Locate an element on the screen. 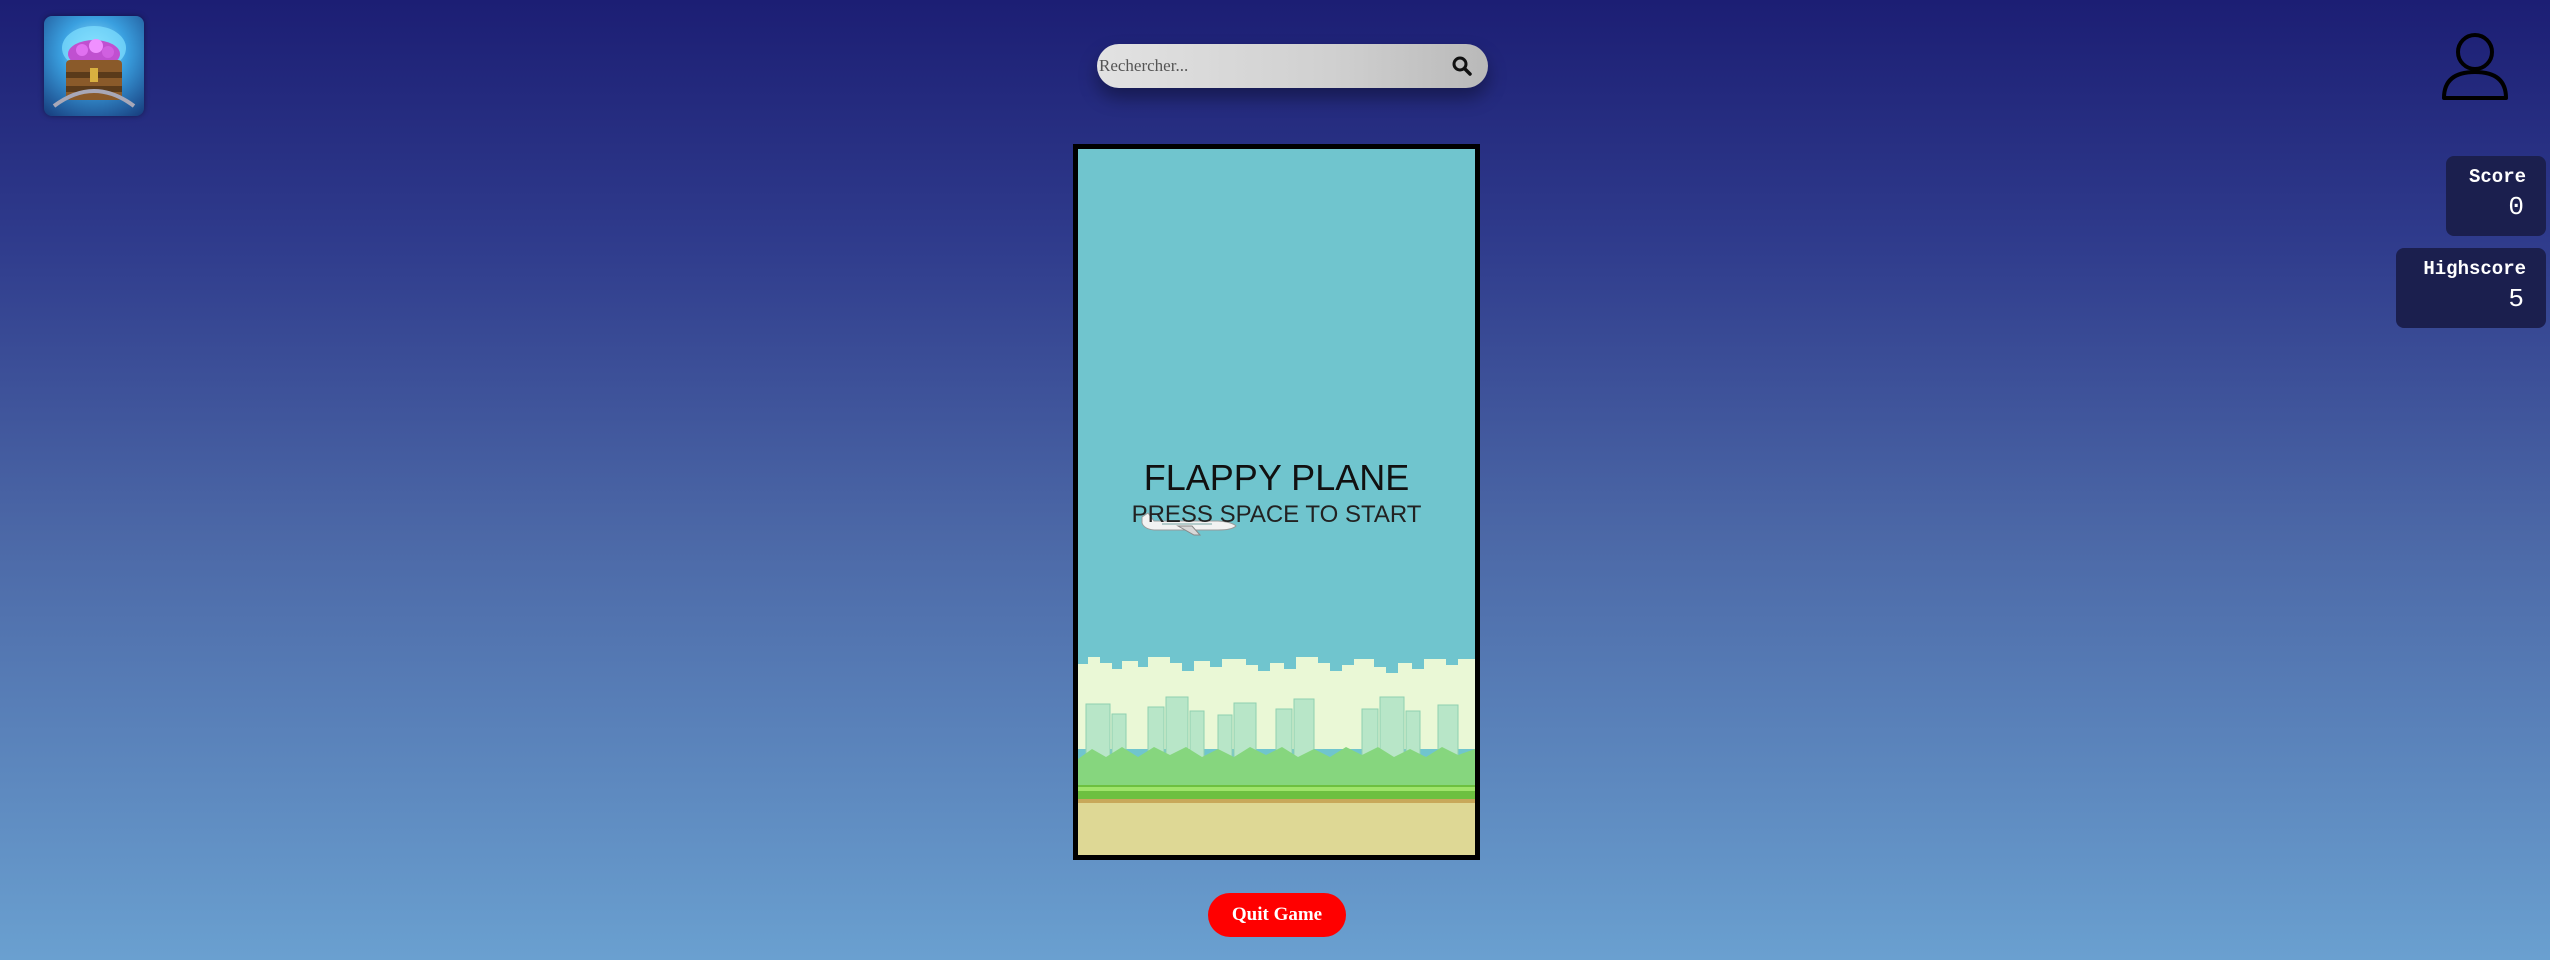 Image resolution: width=2550 pixels, height=960 pixels. user-icon is located at coordinates (2475, 66).